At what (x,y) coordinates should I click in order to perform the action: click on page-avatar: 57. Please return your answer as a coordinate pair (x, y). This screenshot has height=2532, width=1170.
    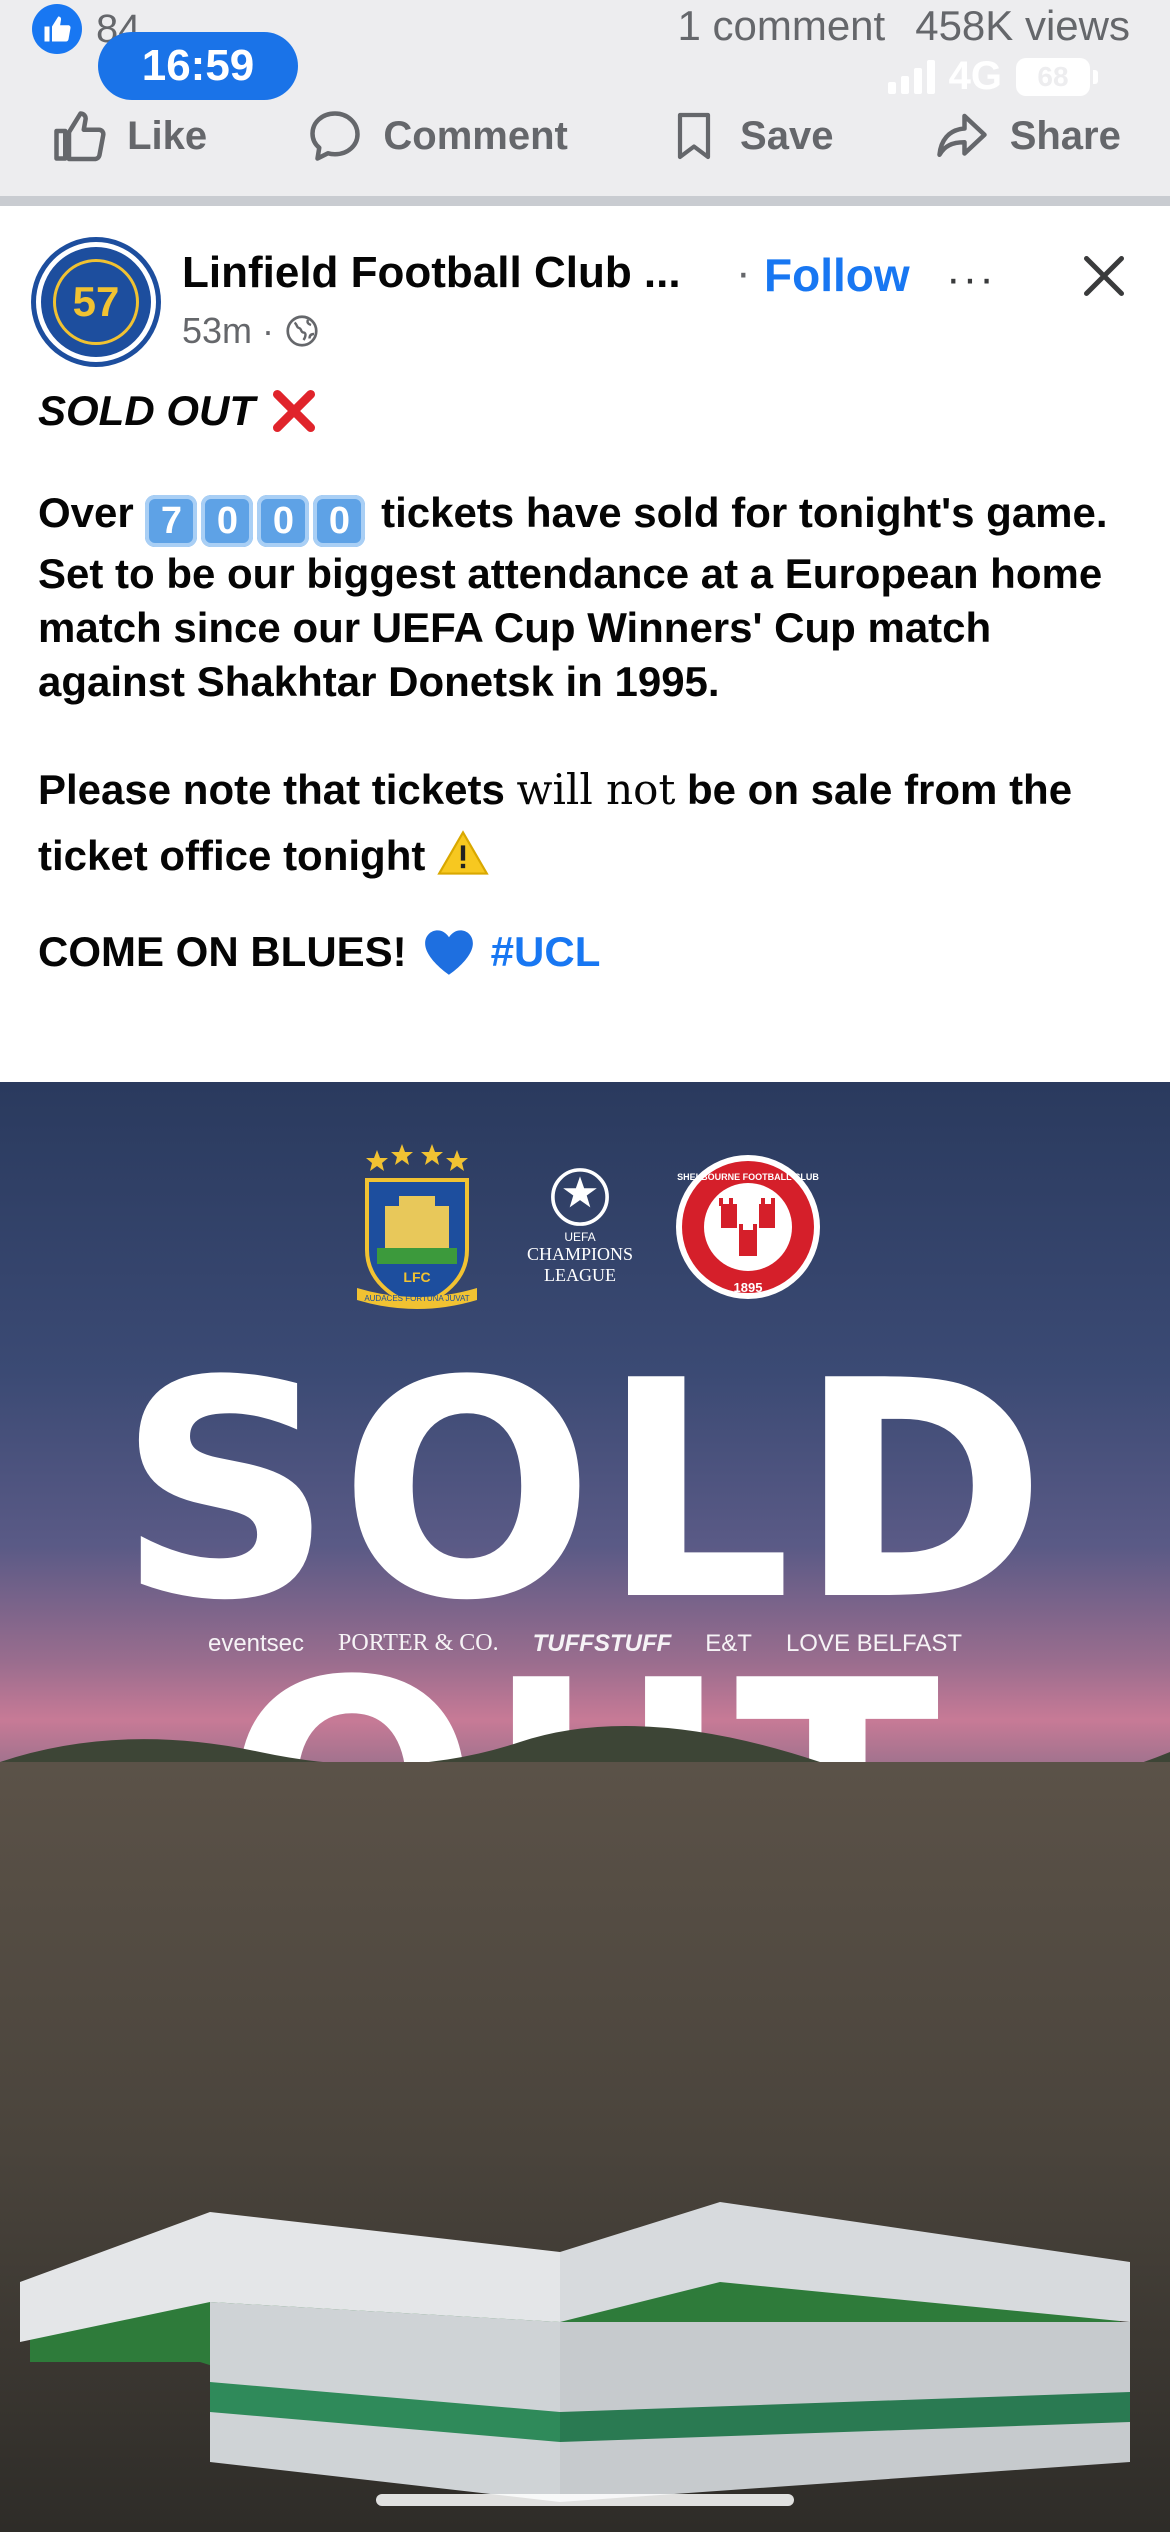
    Looking at the image, I should click on (96, 302).